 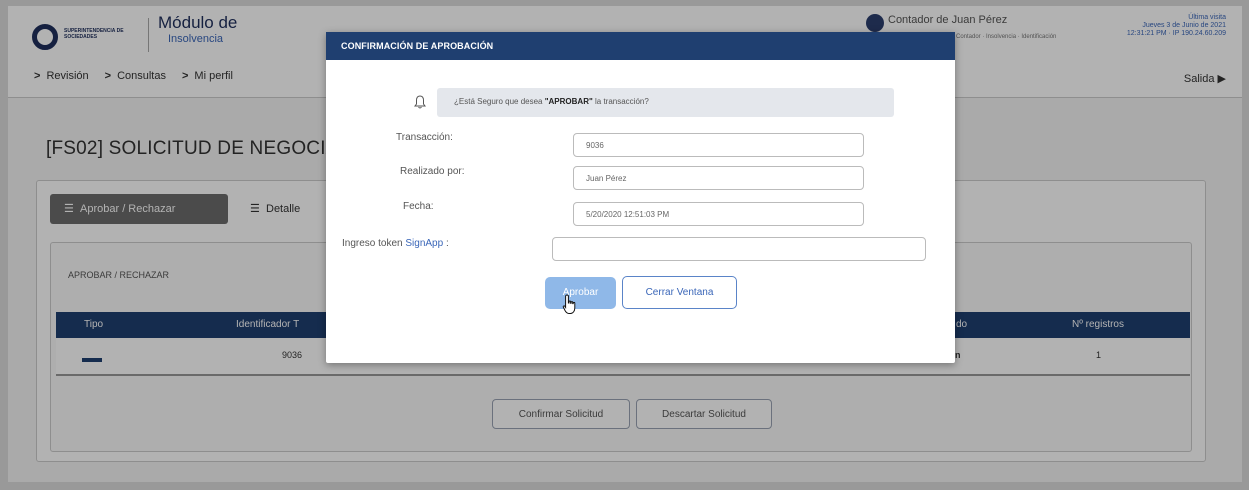 What do you see at coordinates (718, 214) in the screenshot?
I see `fecha-field: 5/20/2020 12:51:03 PM` at bounding box center [718, 214].